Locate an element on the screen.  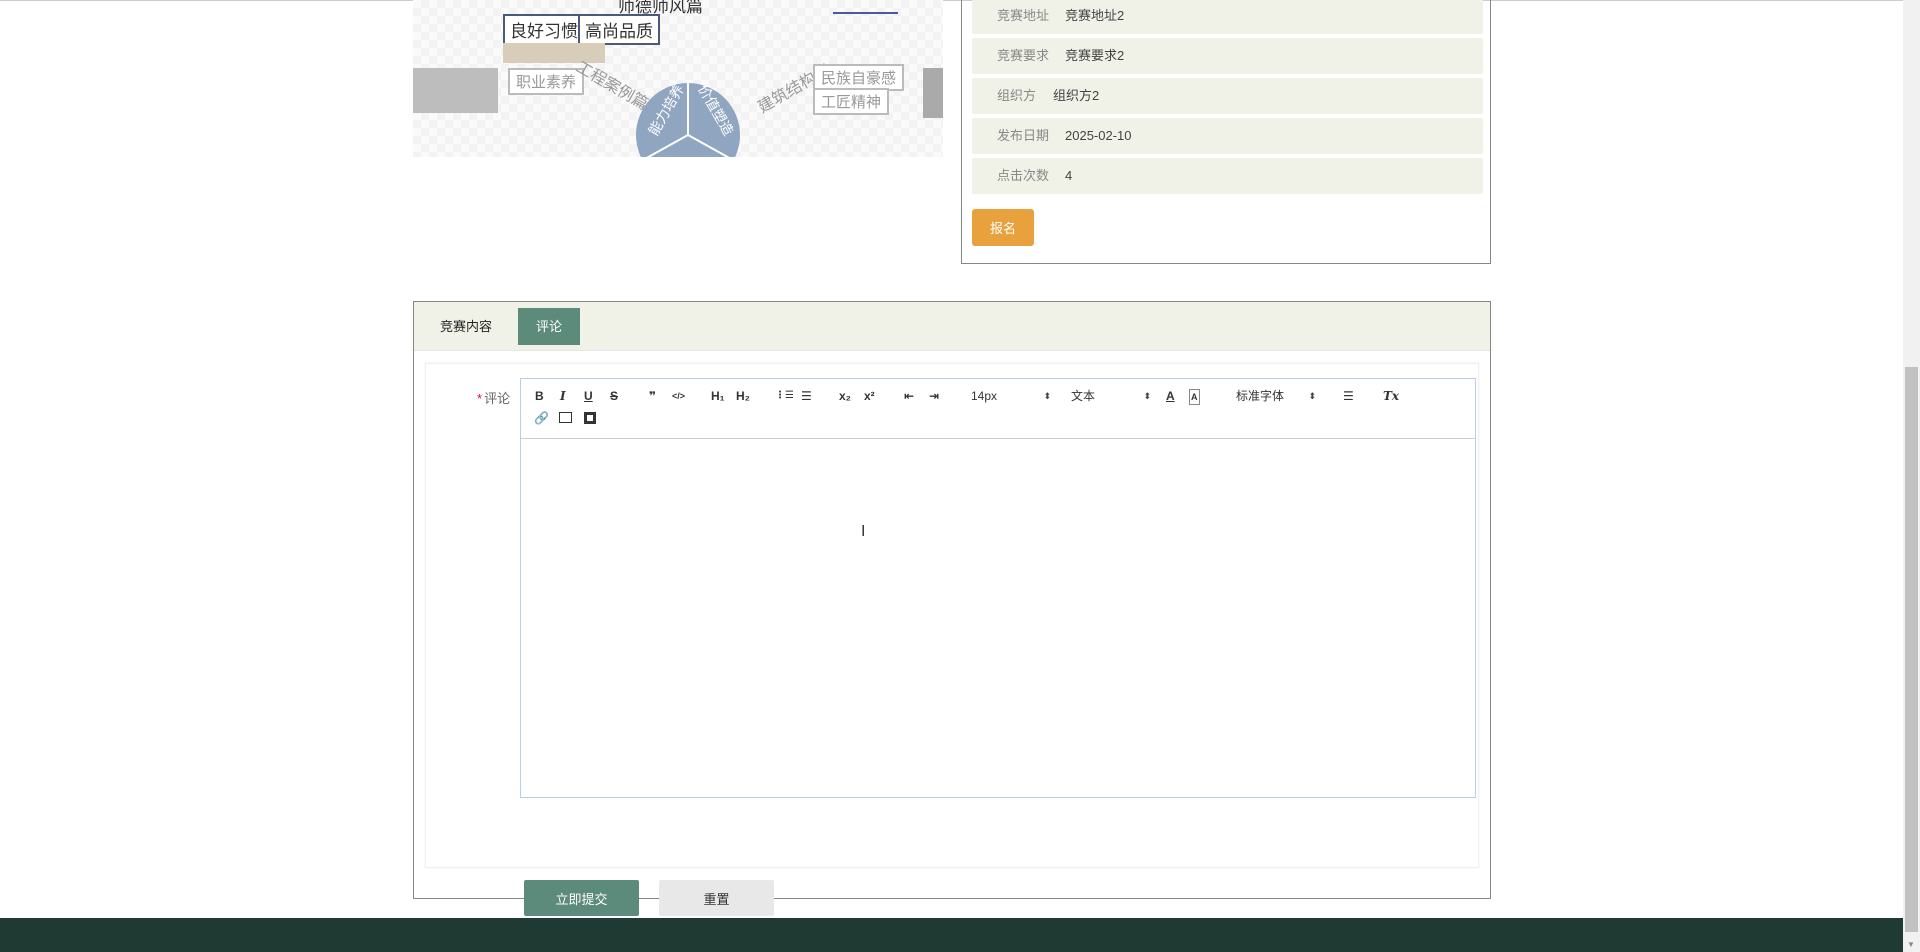
info-label: 竞赛地址 is located at coordinates (1023, 15).